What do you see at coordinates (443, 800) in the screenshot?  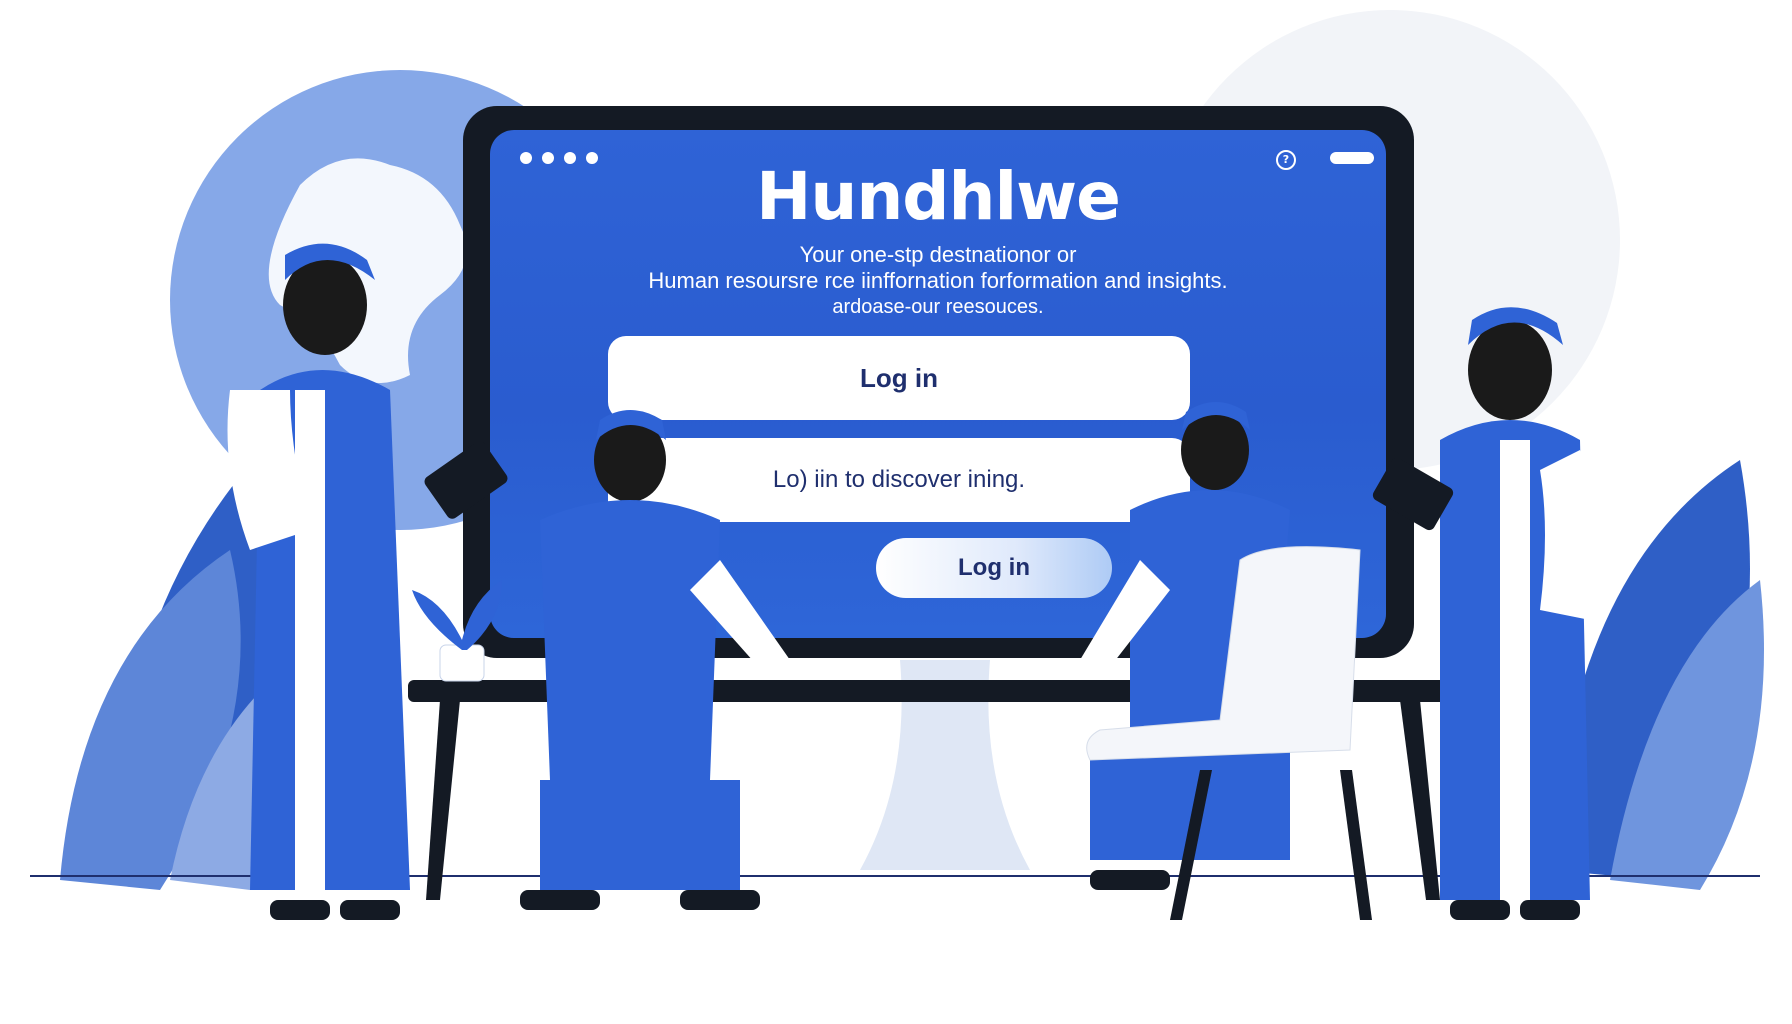 I see `desk-leg-left` at bounding box center [443, 800].